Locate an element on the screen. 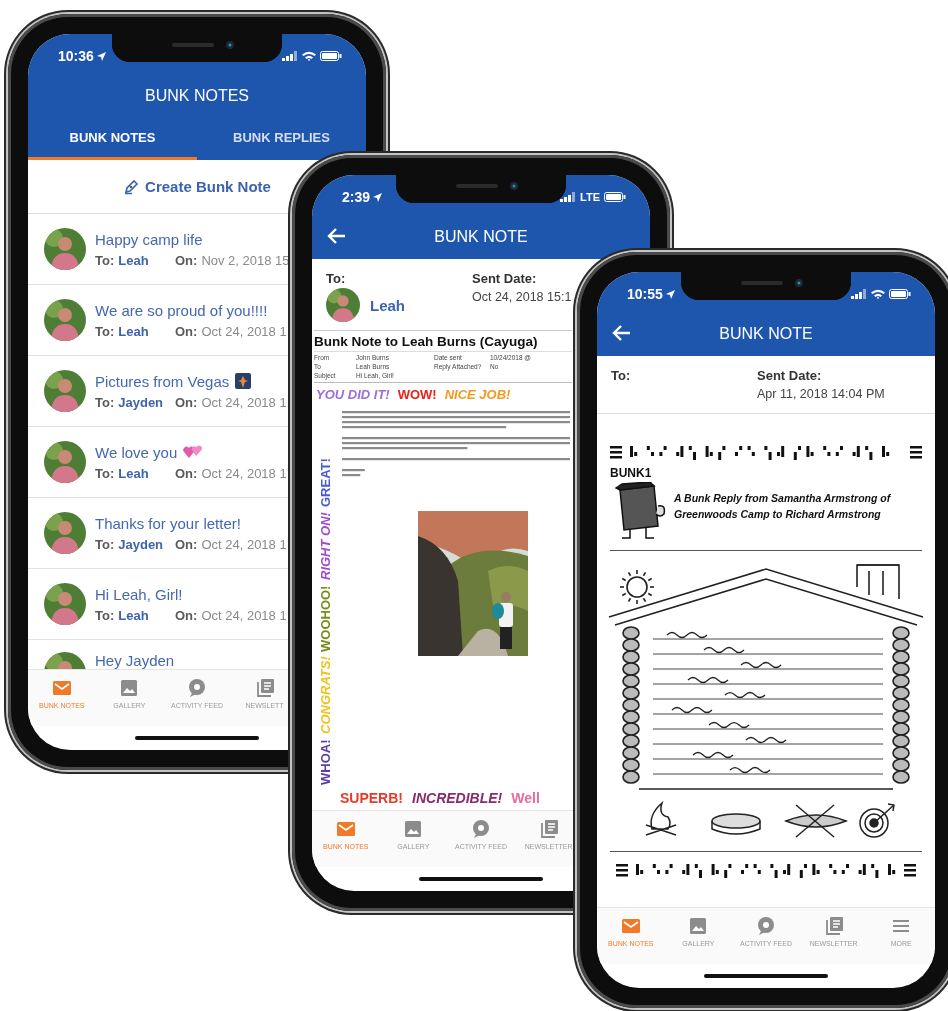  border-word: WOW! is located at coordinates (417, 394).